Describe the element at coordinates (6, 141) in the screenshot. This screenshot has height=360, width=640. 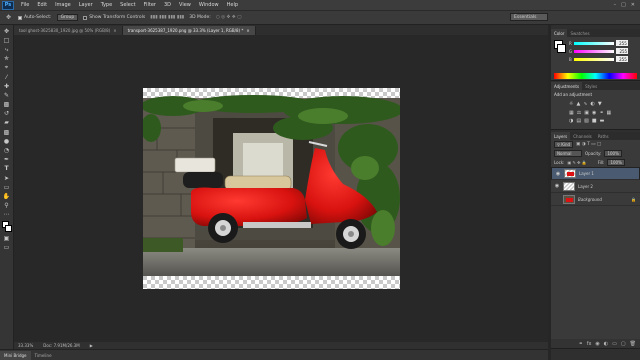
I see `blur-tool-icon: ●` at that location.